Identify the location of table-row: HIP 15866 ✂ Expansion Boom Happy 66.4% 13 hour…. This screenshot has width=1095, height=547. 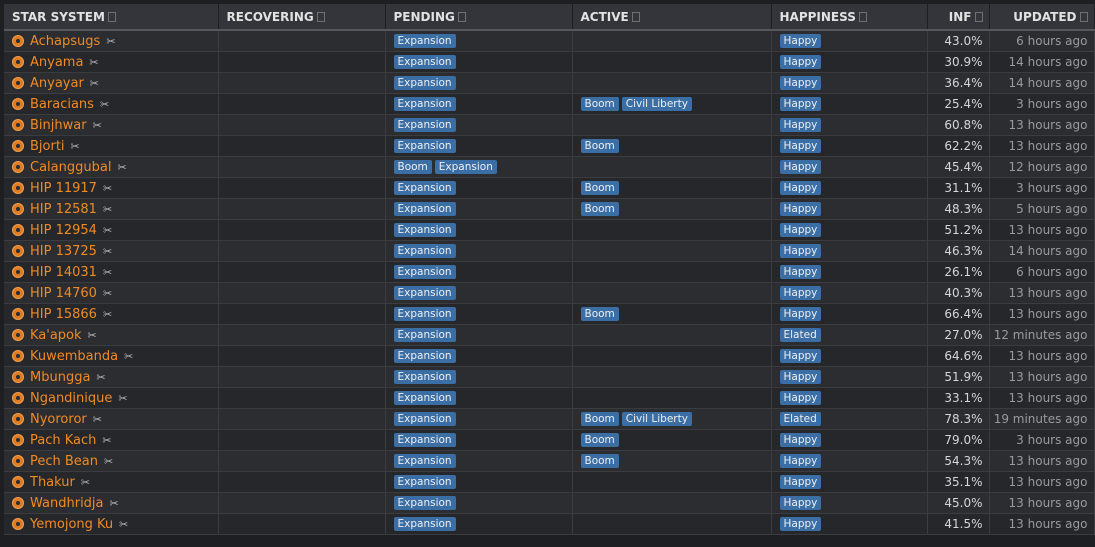
(549, 314).